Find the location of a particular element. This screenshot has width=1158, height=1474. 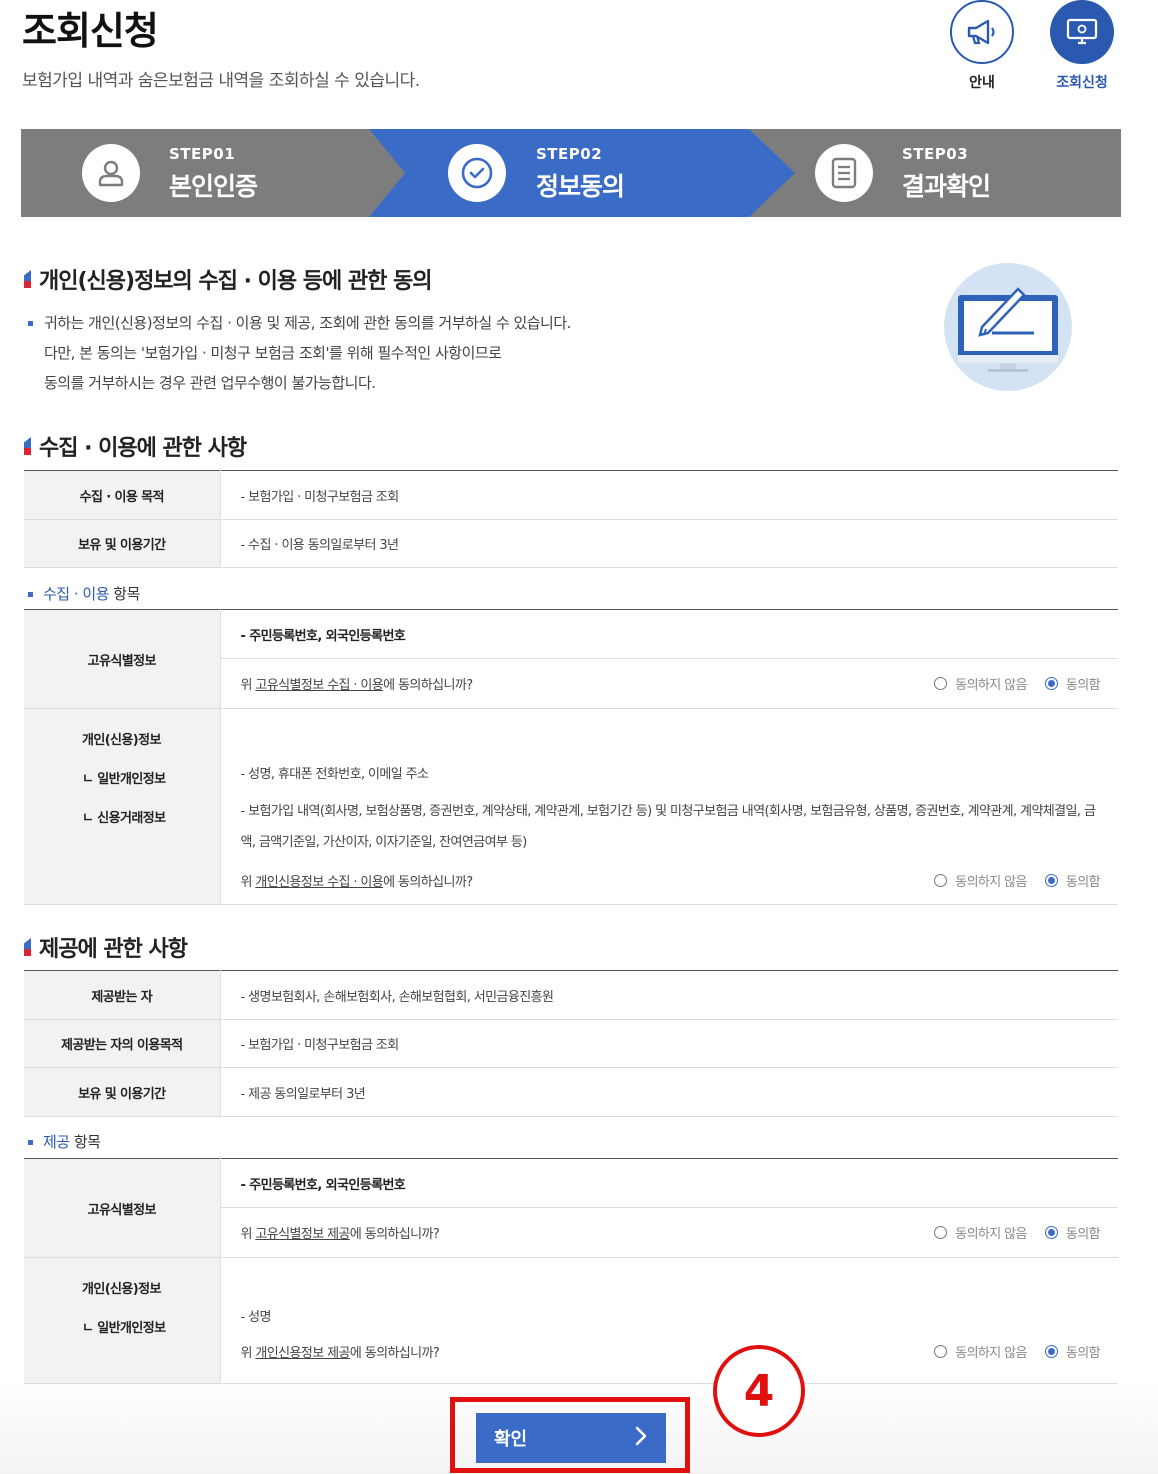

guide-button: 안내 is located at coordinates (982, 46).